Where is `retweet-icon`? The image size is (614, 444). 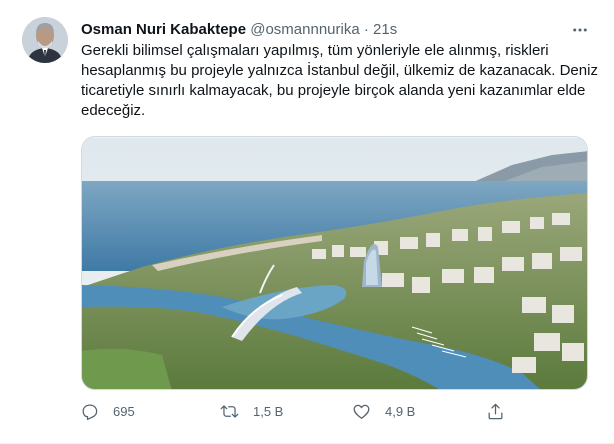
retweet-icon is located at coordinates (229, 411).